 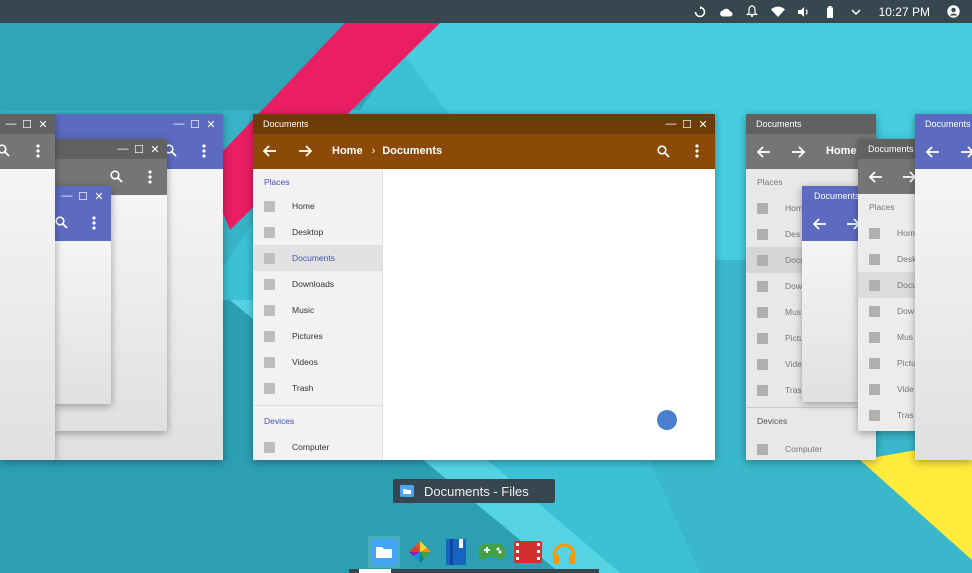 I want to click on active-app-indicator, so click(x=375, y=571).